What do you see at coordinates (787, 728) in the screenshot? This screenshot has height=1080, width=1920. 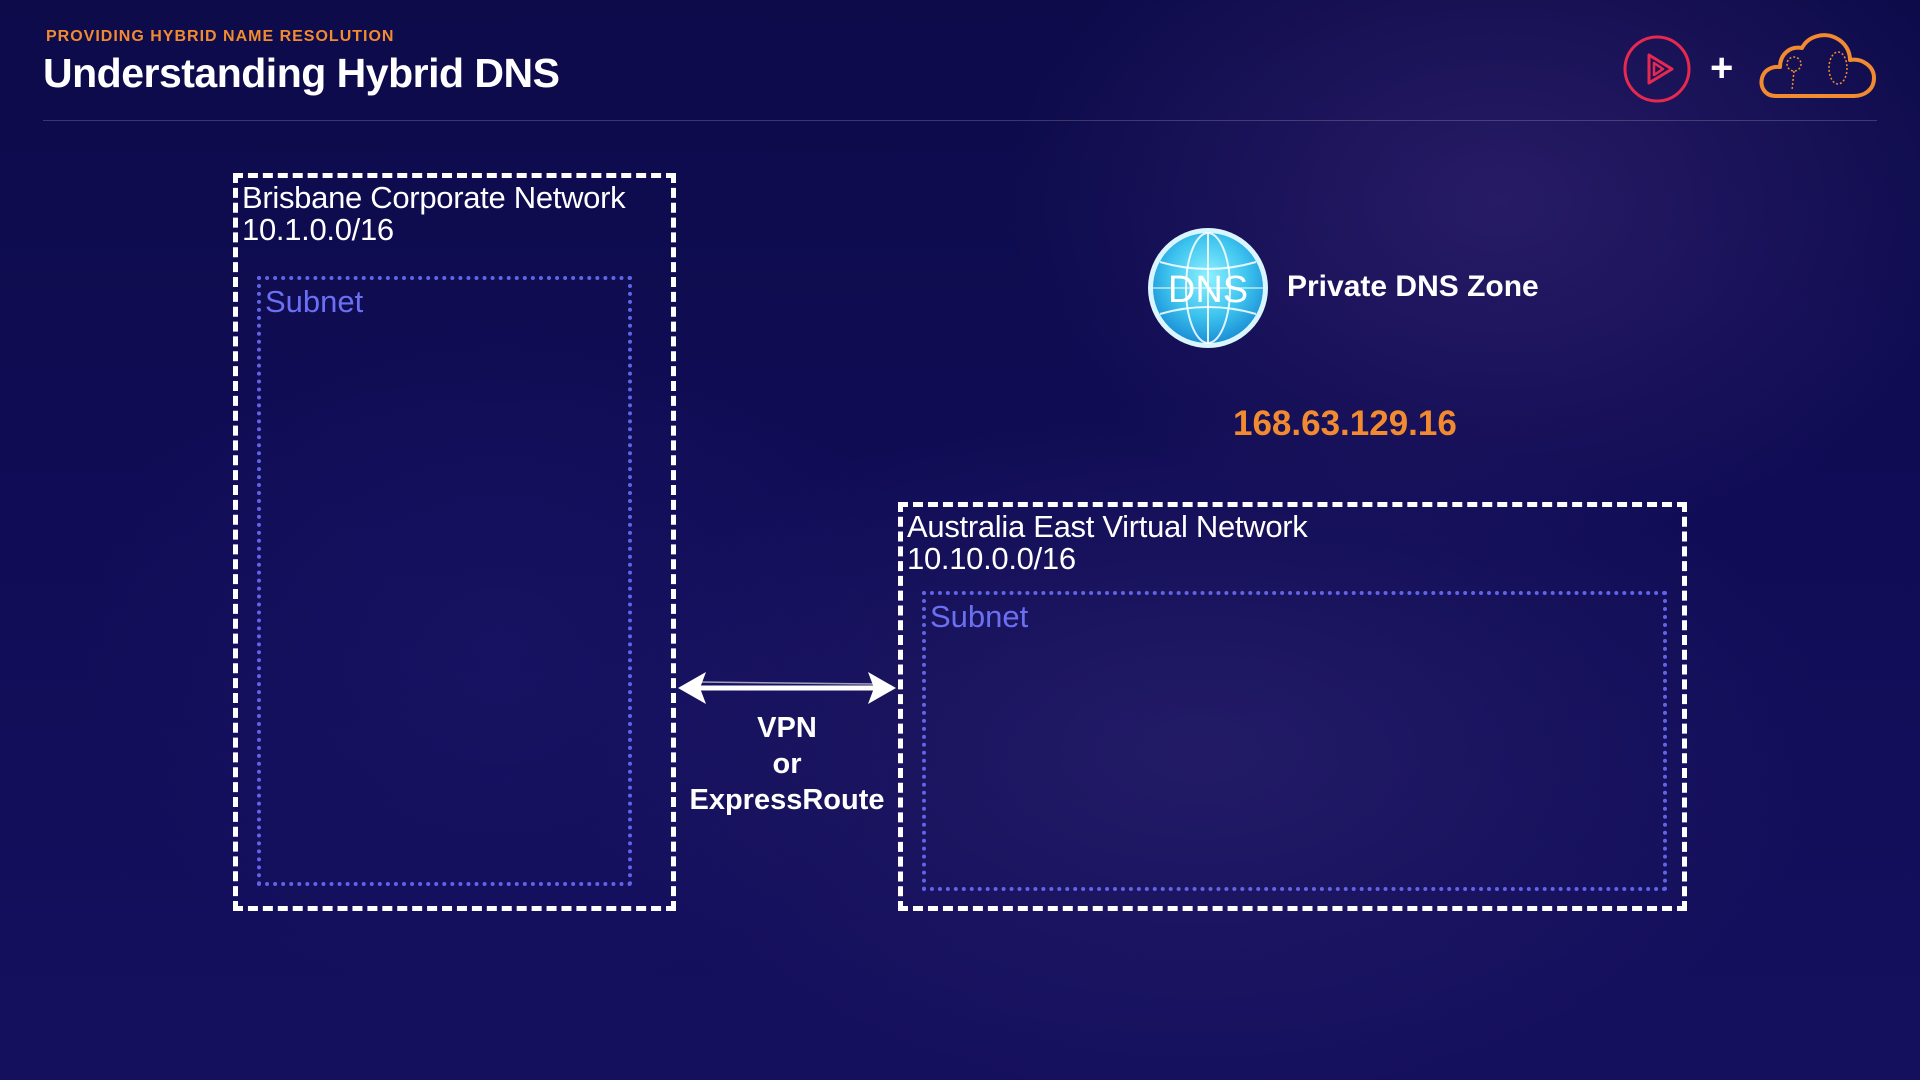 I see `connection-label-vpn: VPN` at bounding box center [787, 728].